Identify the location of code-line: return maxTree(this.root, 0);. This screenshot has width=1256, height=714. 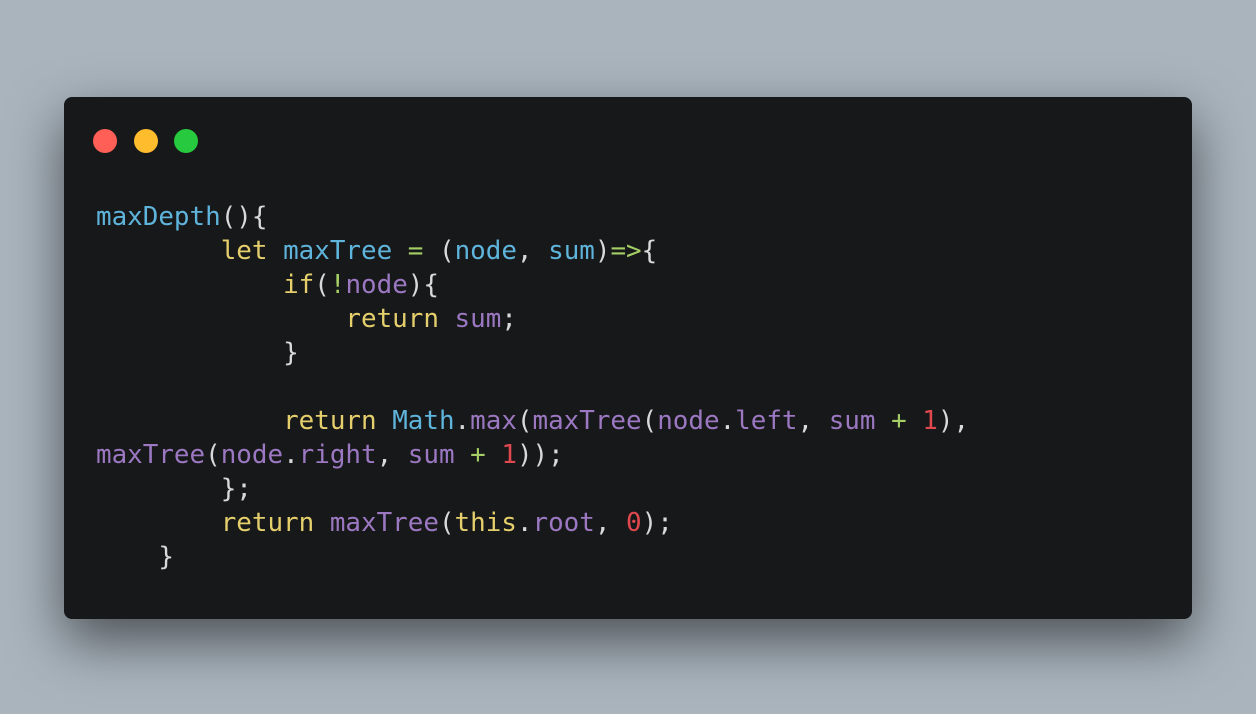
(532, 523).